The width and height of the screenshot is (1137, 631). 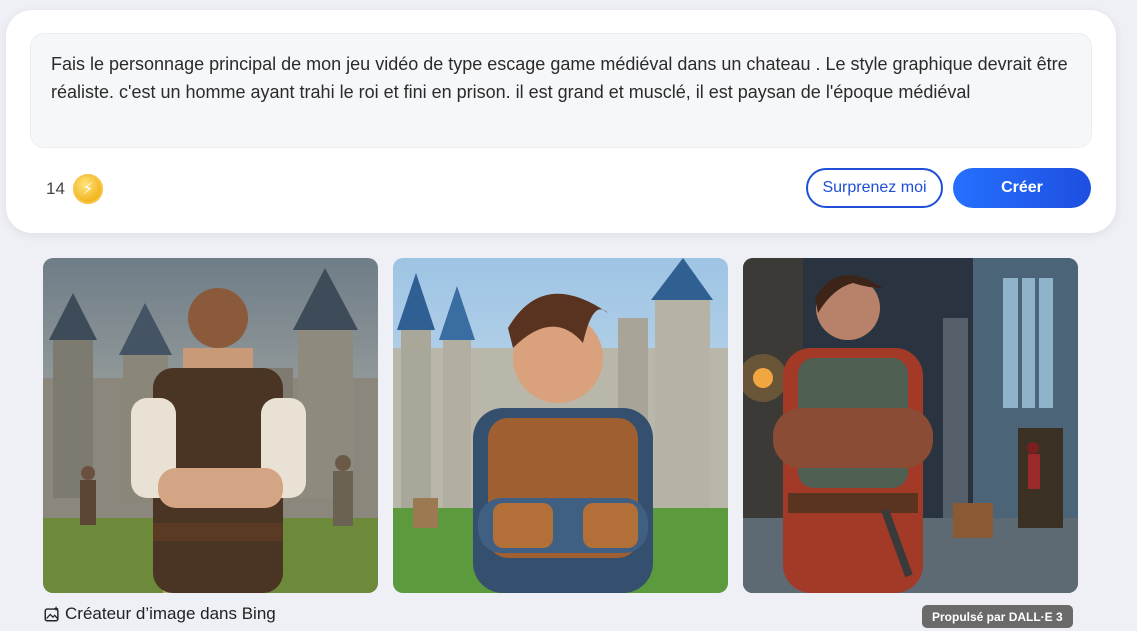 I want to click on powered-by-badge: Propulsé par DALL·E 3, so click(x=997, y=616).